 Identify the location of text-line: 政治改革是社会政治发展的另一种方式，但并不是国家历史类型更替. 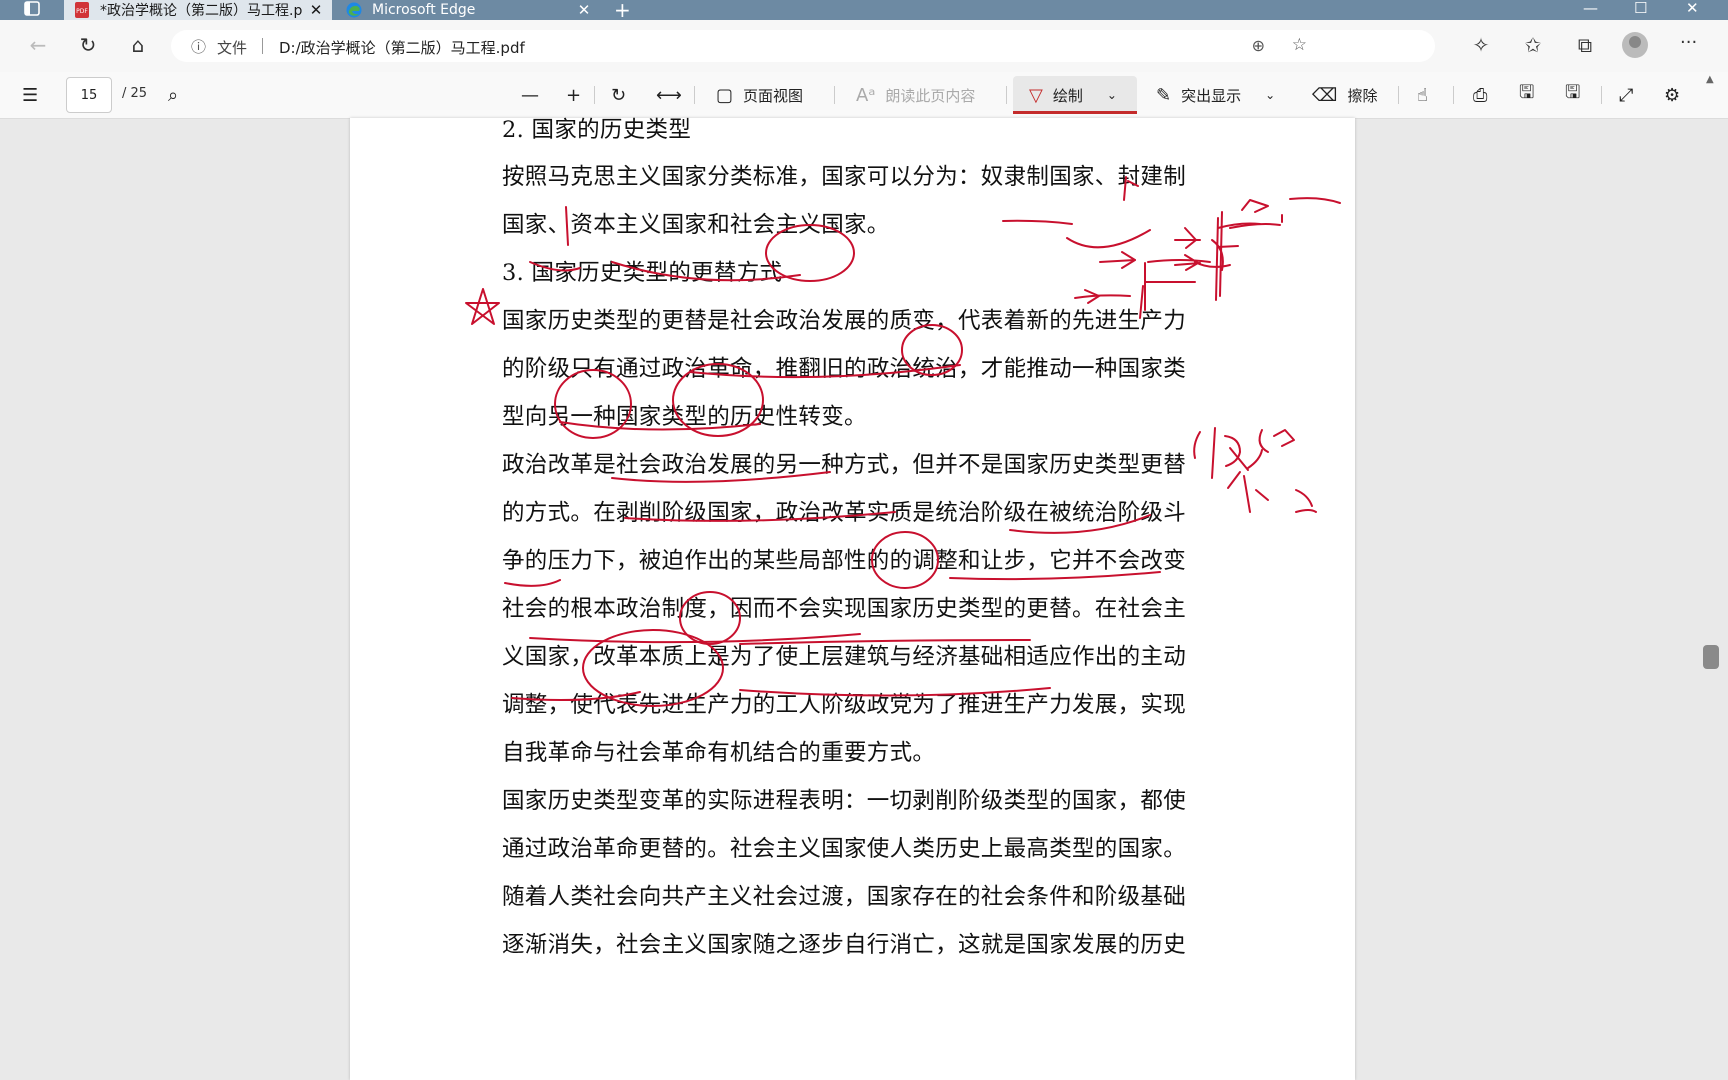
(844, 465).